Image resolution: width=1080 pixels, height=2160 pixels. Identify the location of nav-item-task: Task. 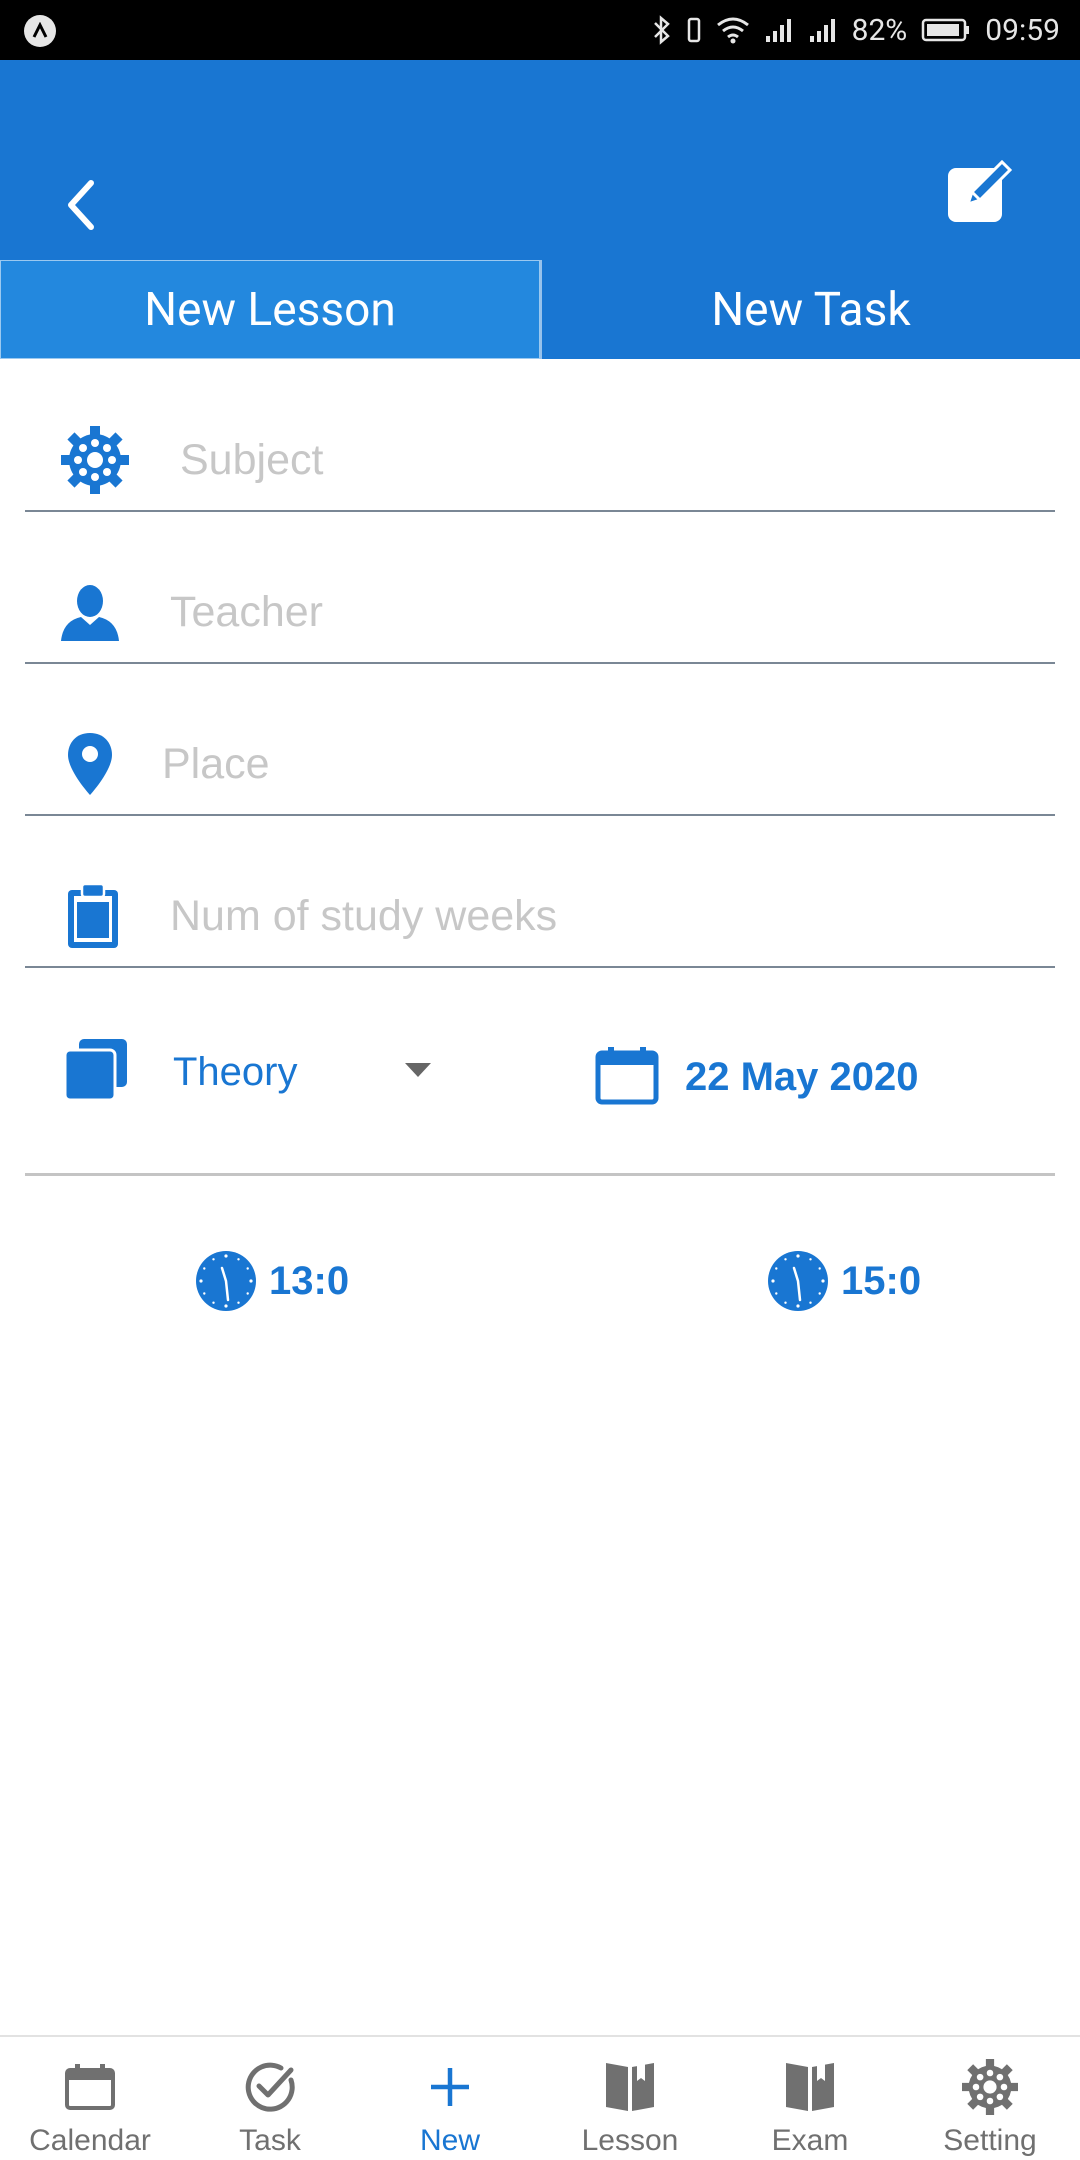
(270, 2098).